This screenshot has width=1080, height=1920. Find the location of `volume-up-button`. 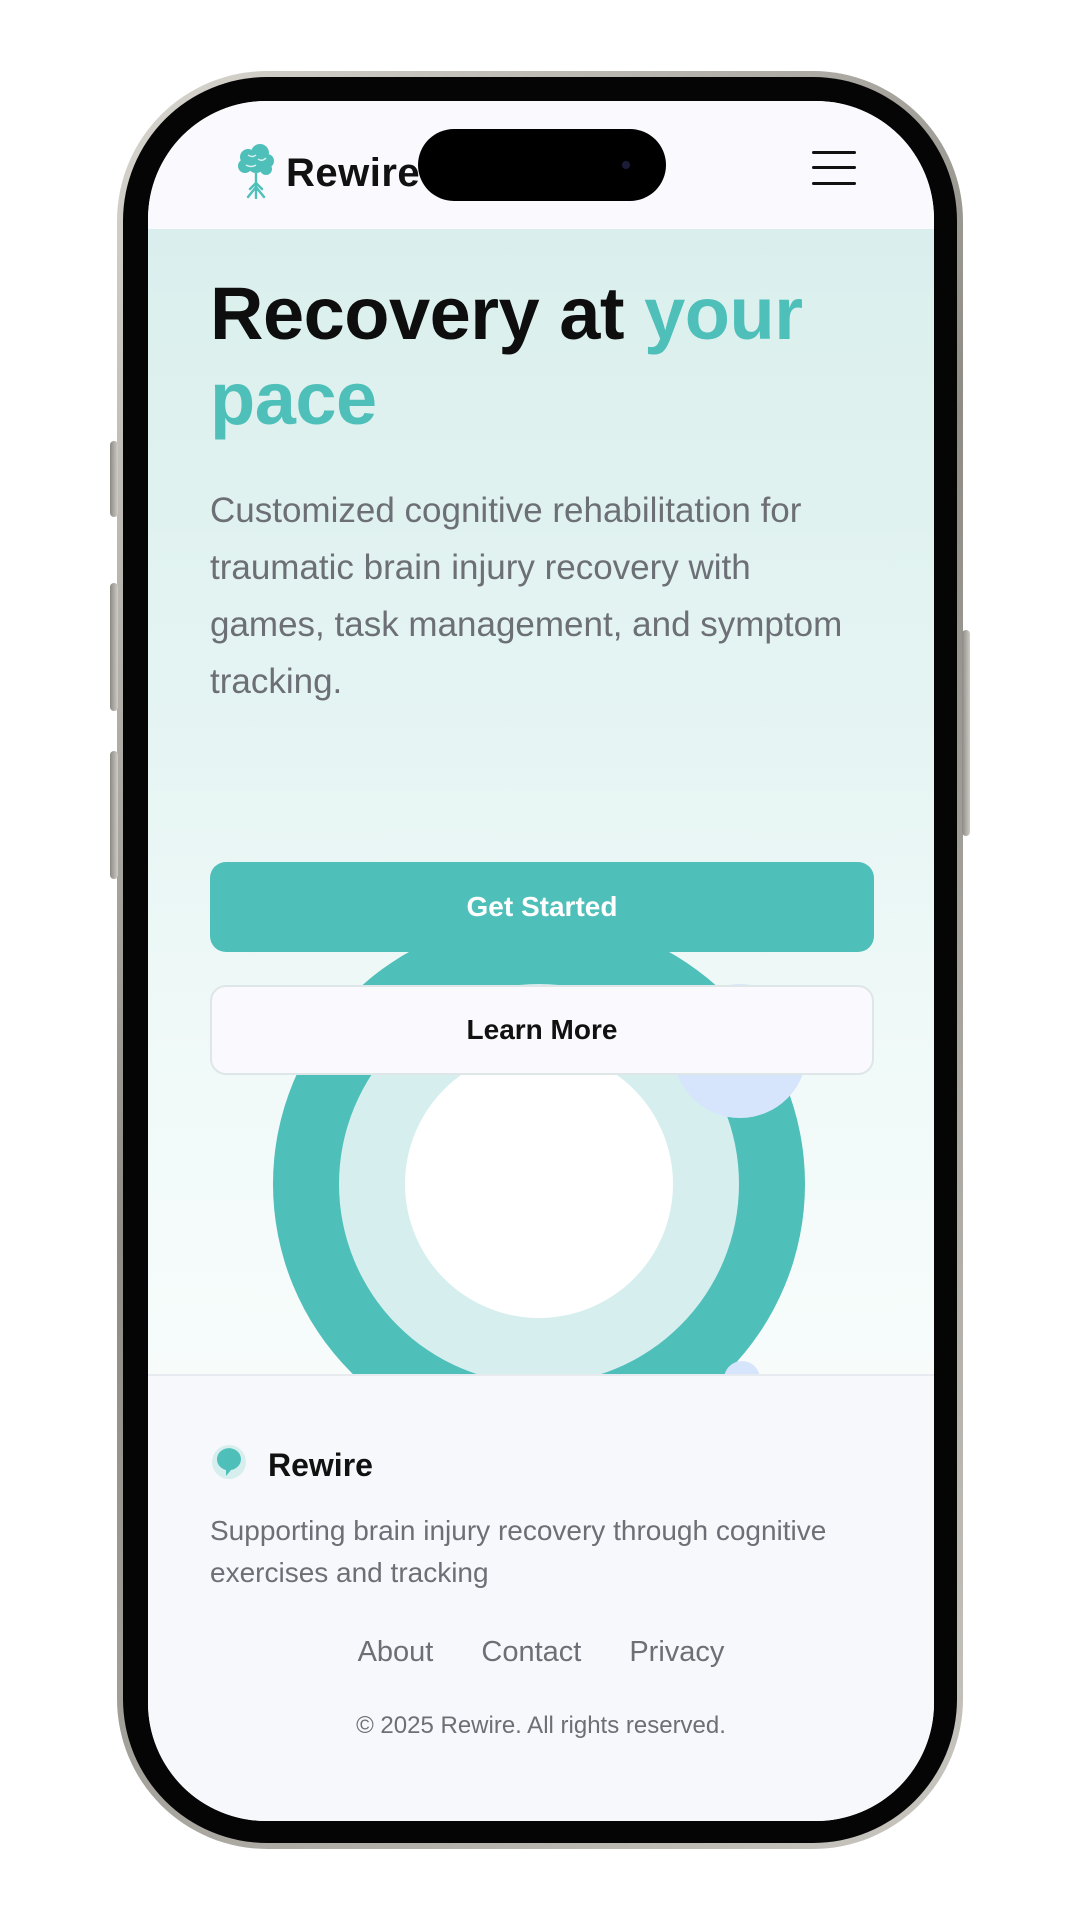

volume-up-button is located at coordinates (114, 647).